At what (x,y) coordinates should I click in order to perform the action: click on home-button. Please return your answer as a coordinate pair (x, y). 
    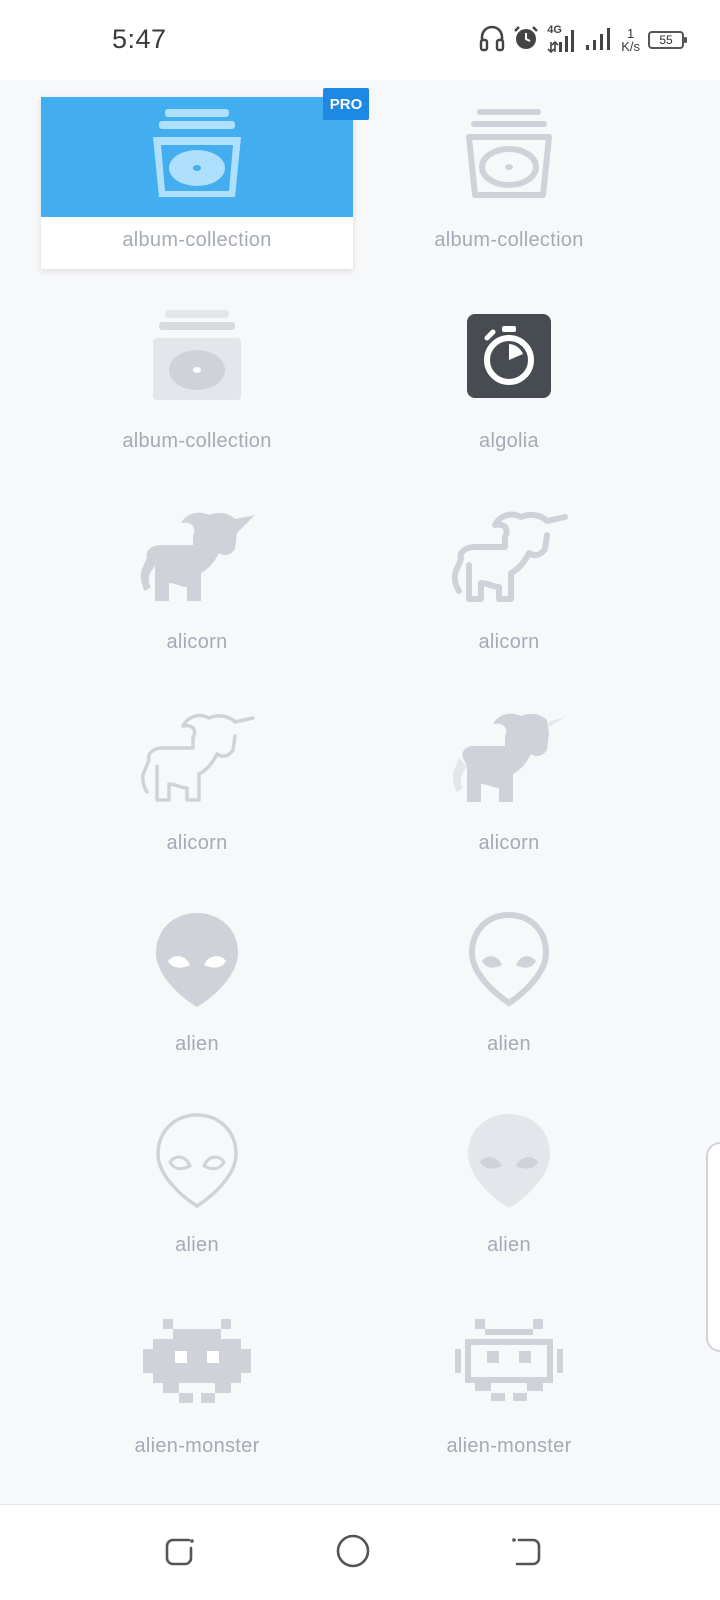
    Looking at the image, I should click on (353, 1553).